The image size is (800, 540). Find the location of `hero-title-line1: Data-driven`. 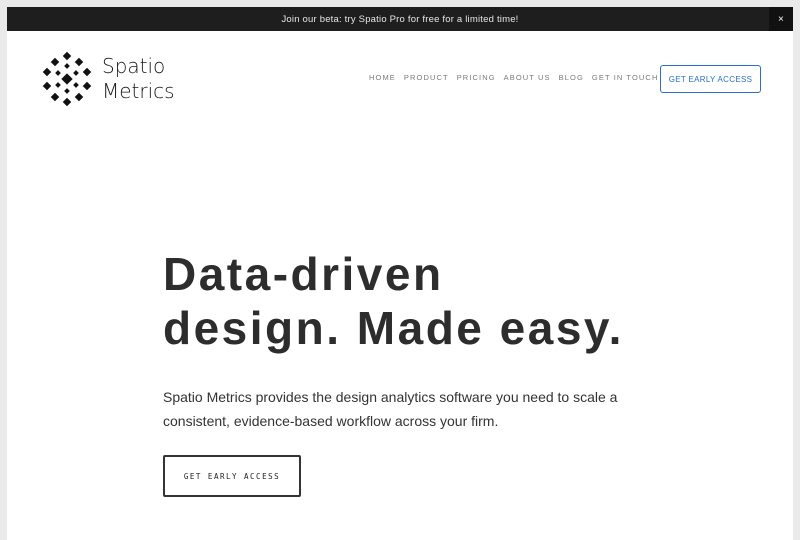

hero-title-line1: Data-driven is located at coordinates (303, 274).